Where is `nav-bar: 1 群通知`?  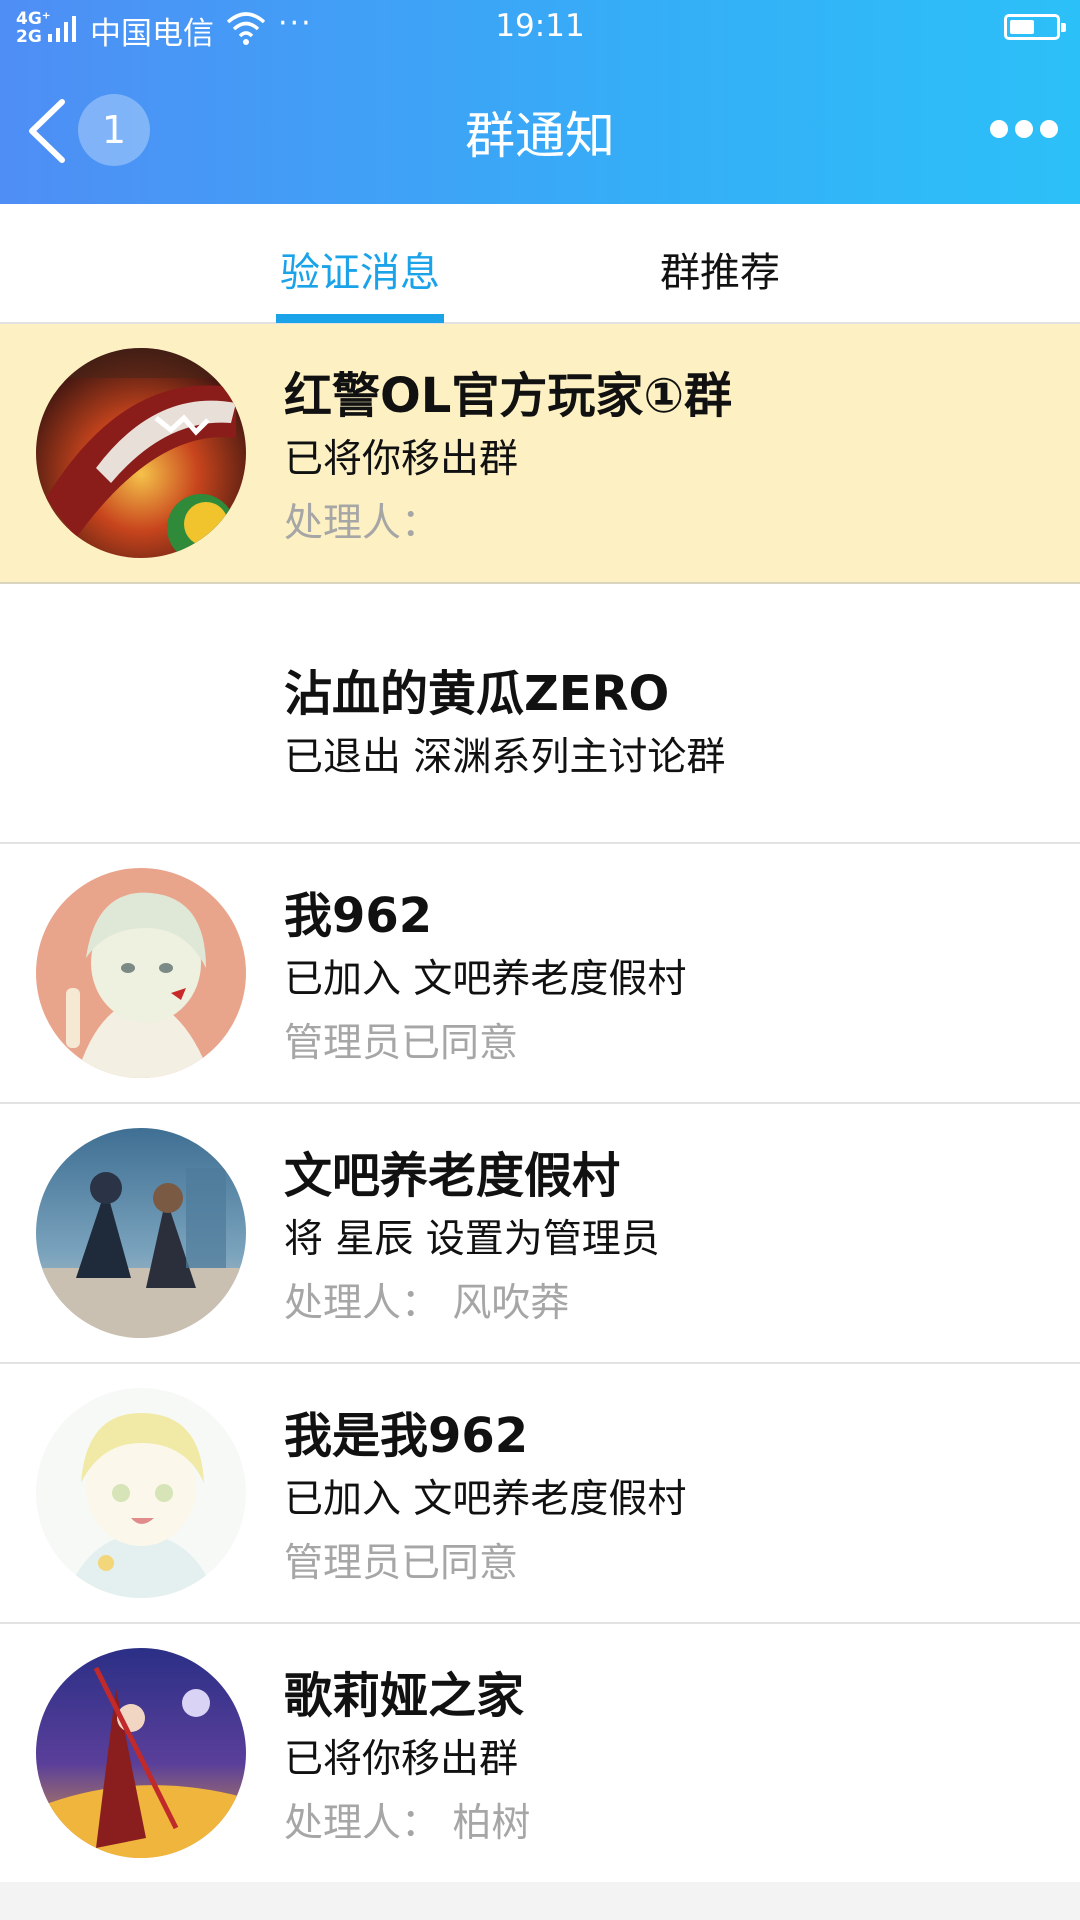
nav-bar: 1 群通知 is located at coordinates (540, 131).